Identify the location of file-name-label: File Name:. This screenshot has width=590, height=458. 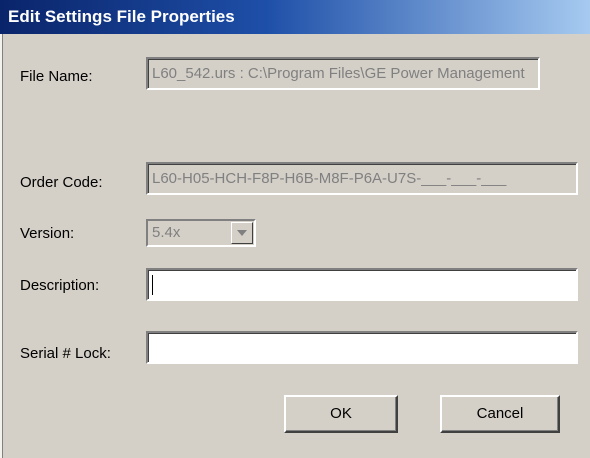
(56, 76).